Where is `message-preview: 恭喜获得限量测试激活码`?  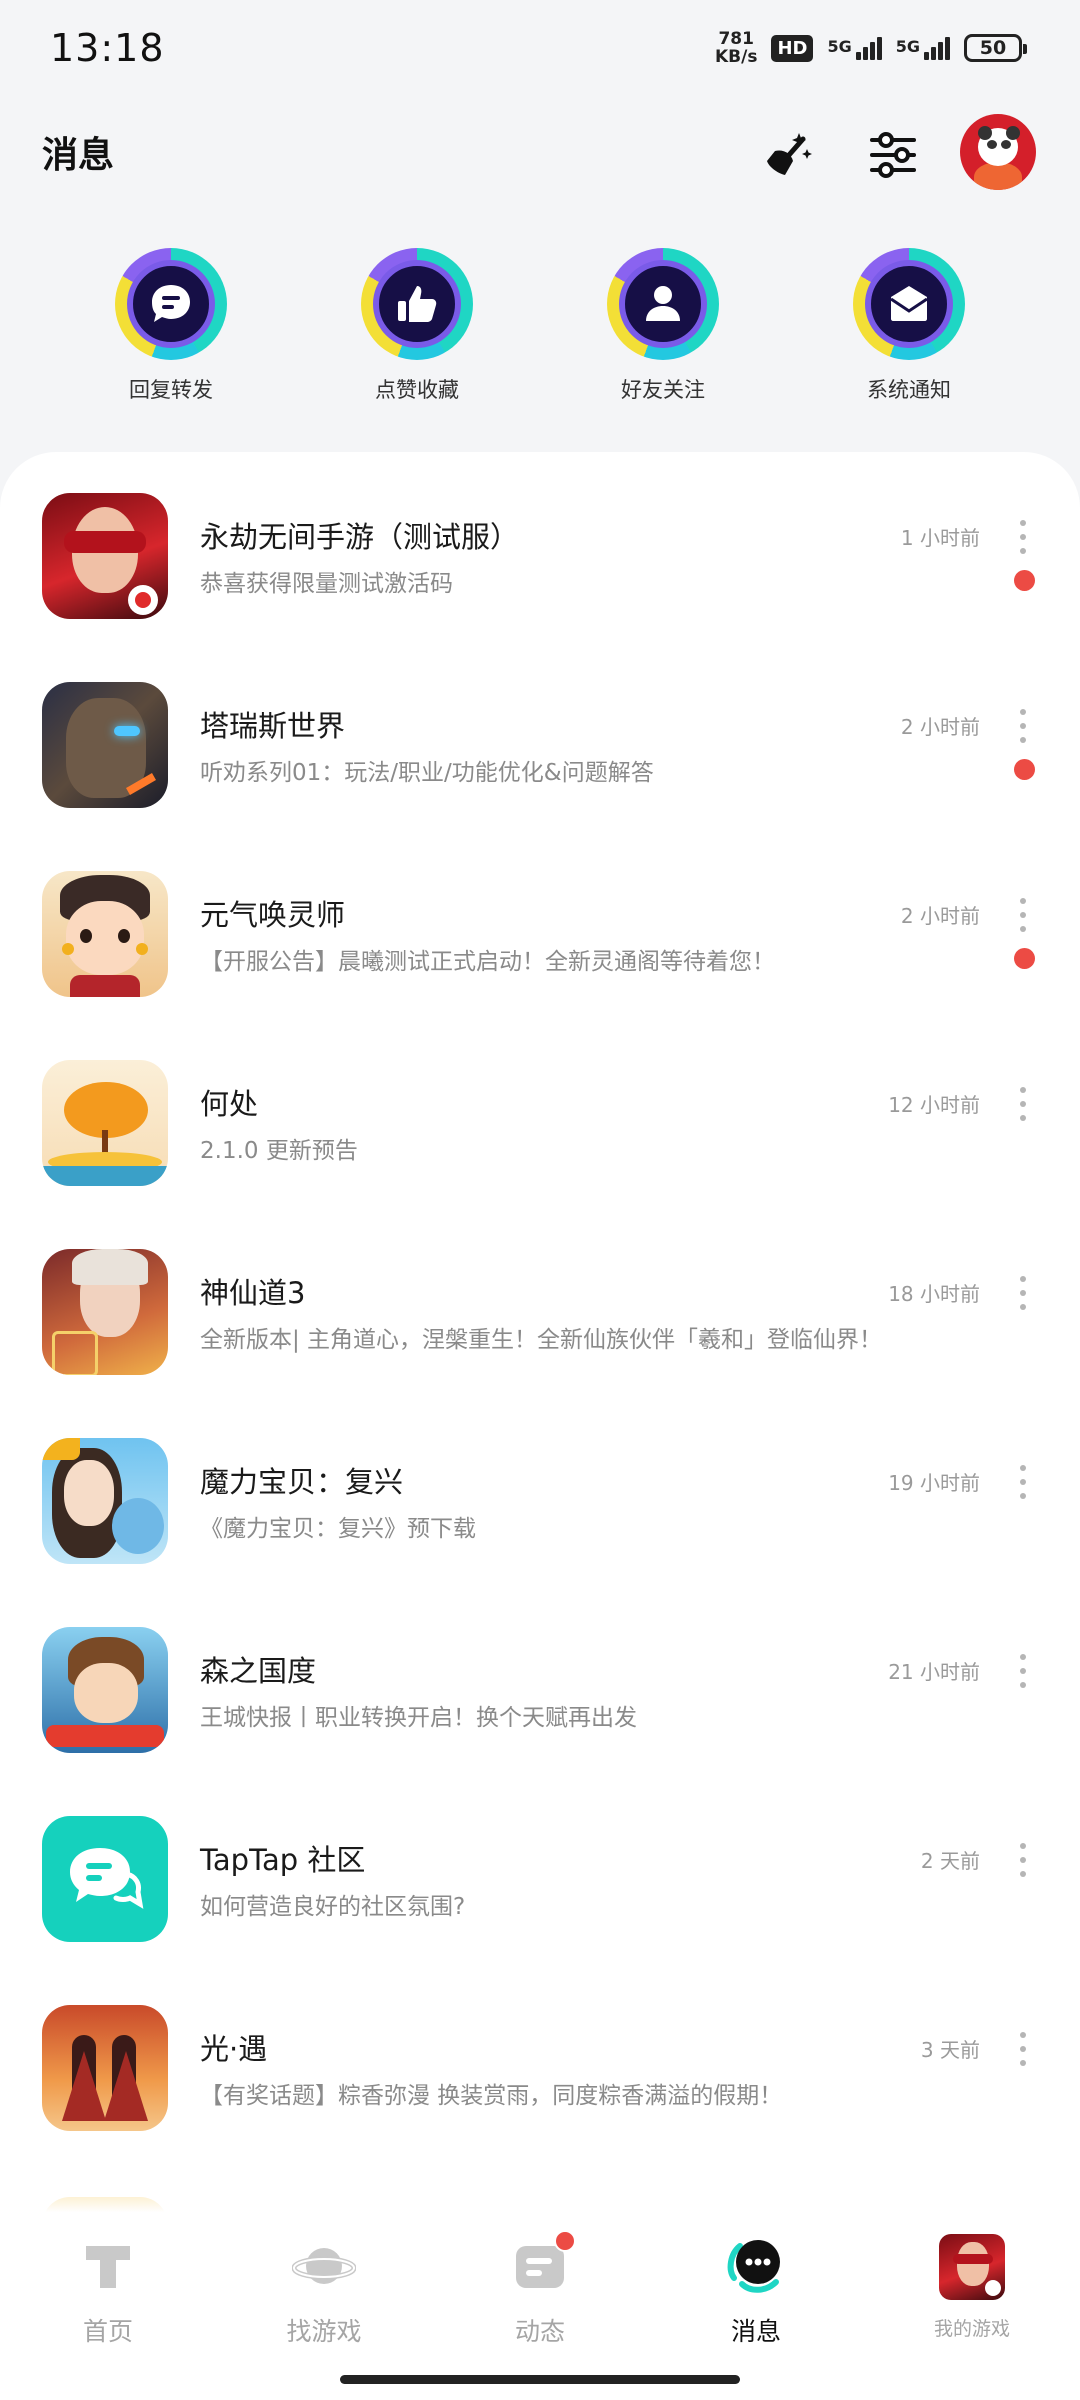 message-preview: 恭喜获得限量测试激活码 is located at coordinates (326, 584).